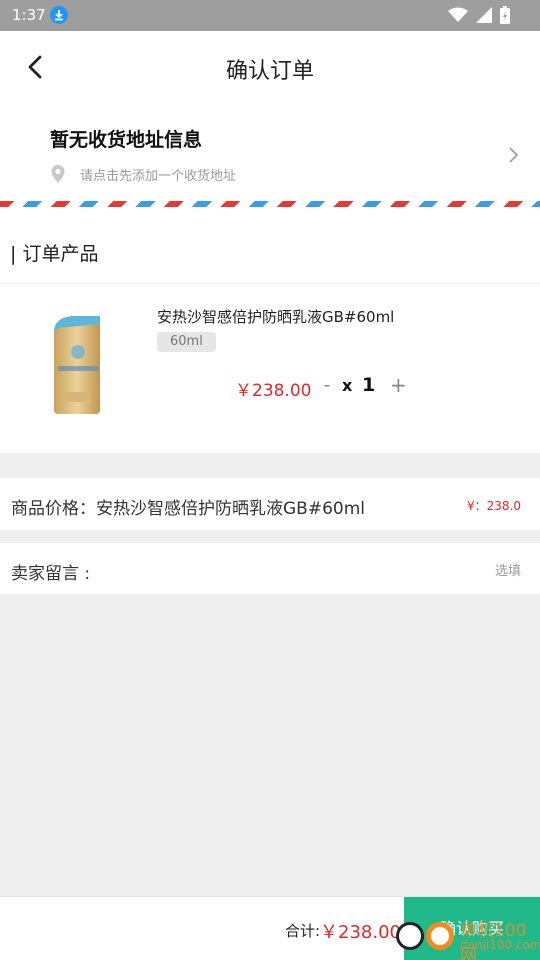 The width and height of the screenshot is (540, 960). I want to click on goods-price-row: 商品价格：安热沙智感倍护防晒乳液GB#60ml ¥：238.0, so click(270, 504).